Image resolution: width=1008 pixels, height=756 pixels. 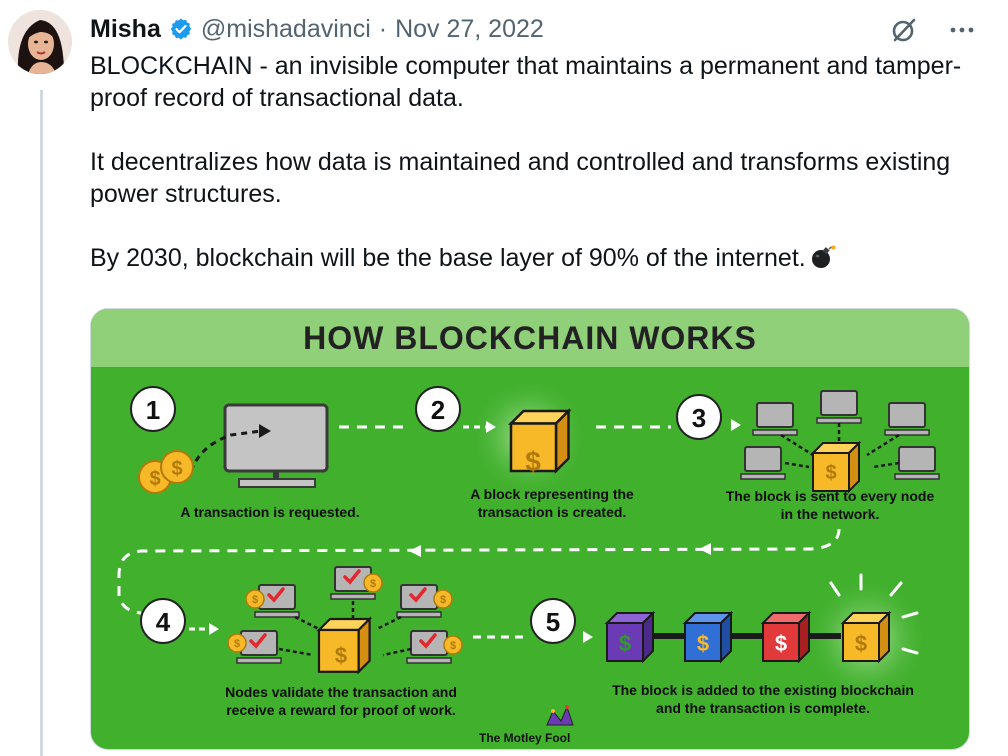 I want to click on tweet-actions, so click(x=933, y=30).